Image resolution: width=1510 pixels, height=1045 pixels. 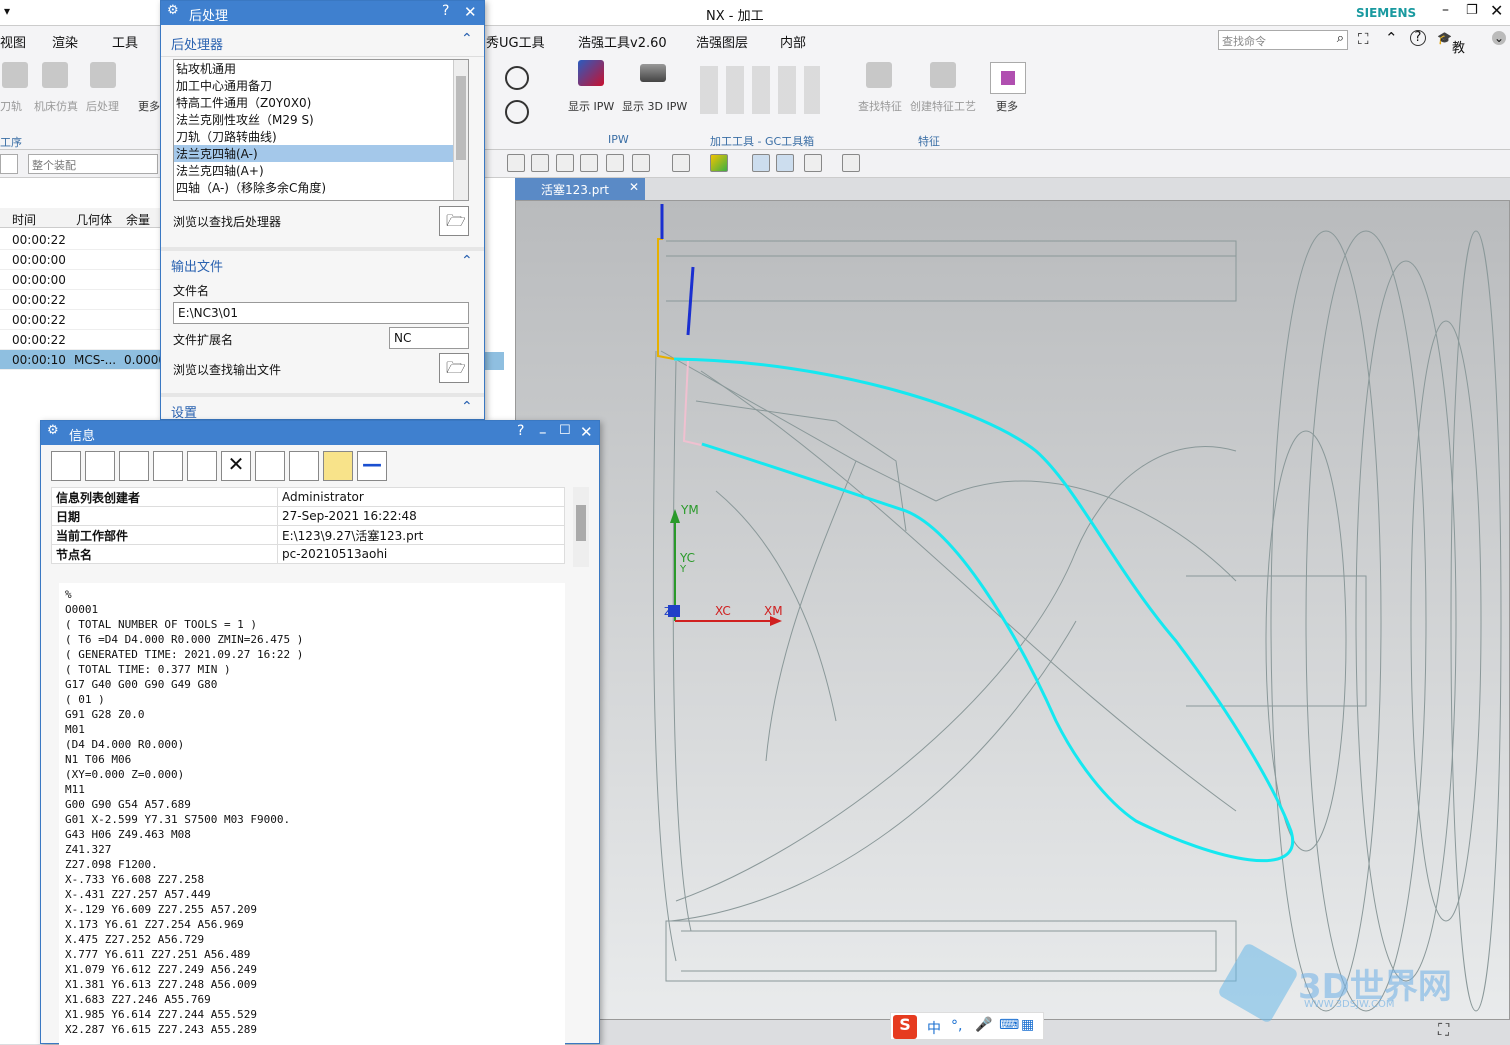 What do you see at coordinates (761, 163) in the screenshot?
I see `mcs-icon` at bounding box center [761, 163].